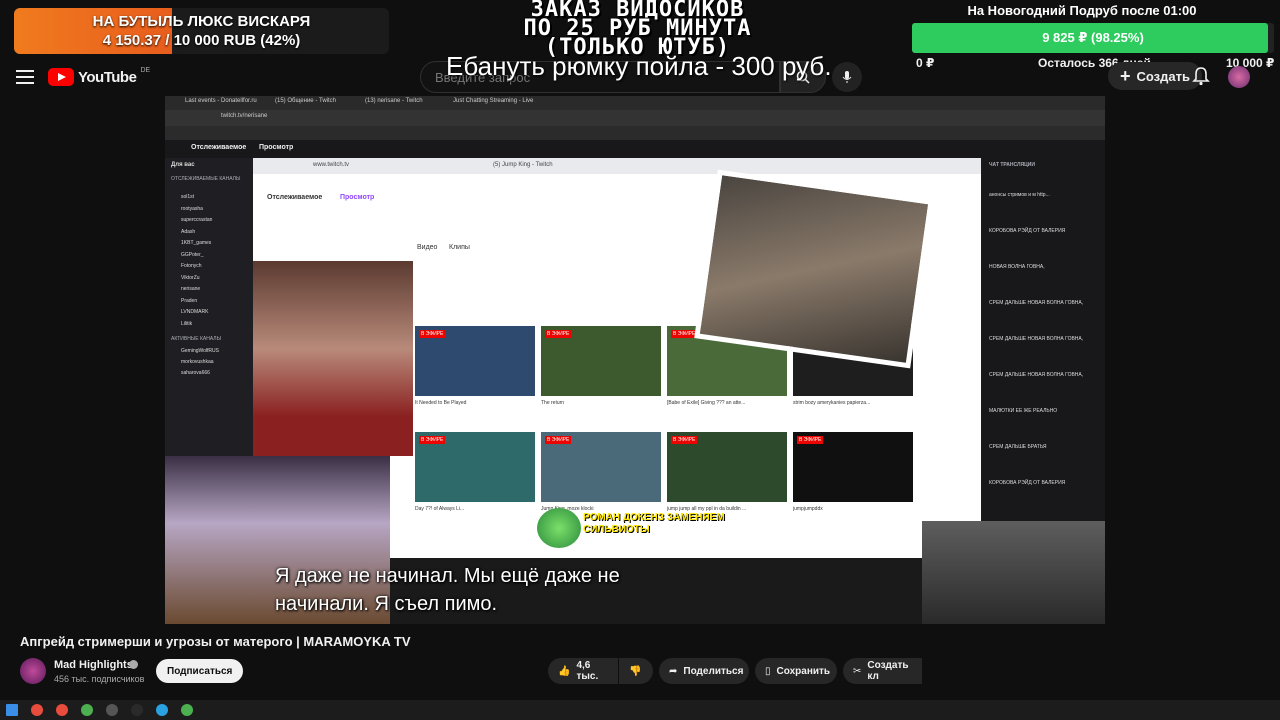 The height and width of the screenshot is (720, 1280). Describe the element at coordinates (447, 576) in the screenshot. I see `subtitle-line-1: Я даже не начинал. Мы ещё даже не` at that location.